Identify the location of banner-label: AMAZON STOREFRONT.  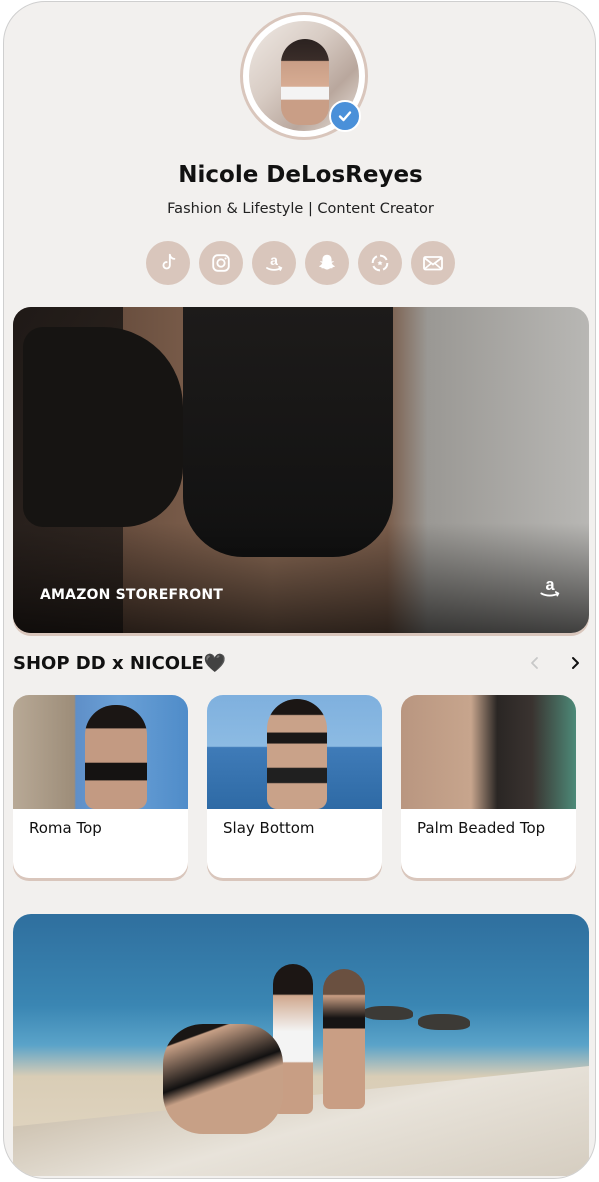
(132, 595).